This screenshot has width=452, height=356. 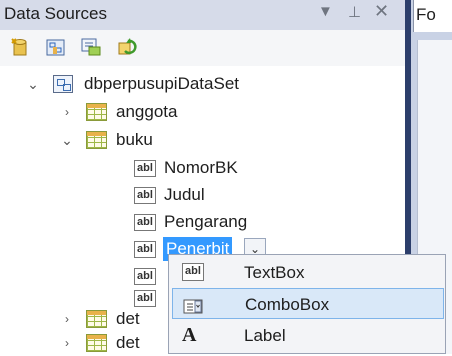 What do you see at coordinates (56, 47) in the screenshot?
I see `edit-dataset-icon` at bounding box center [56, 47].